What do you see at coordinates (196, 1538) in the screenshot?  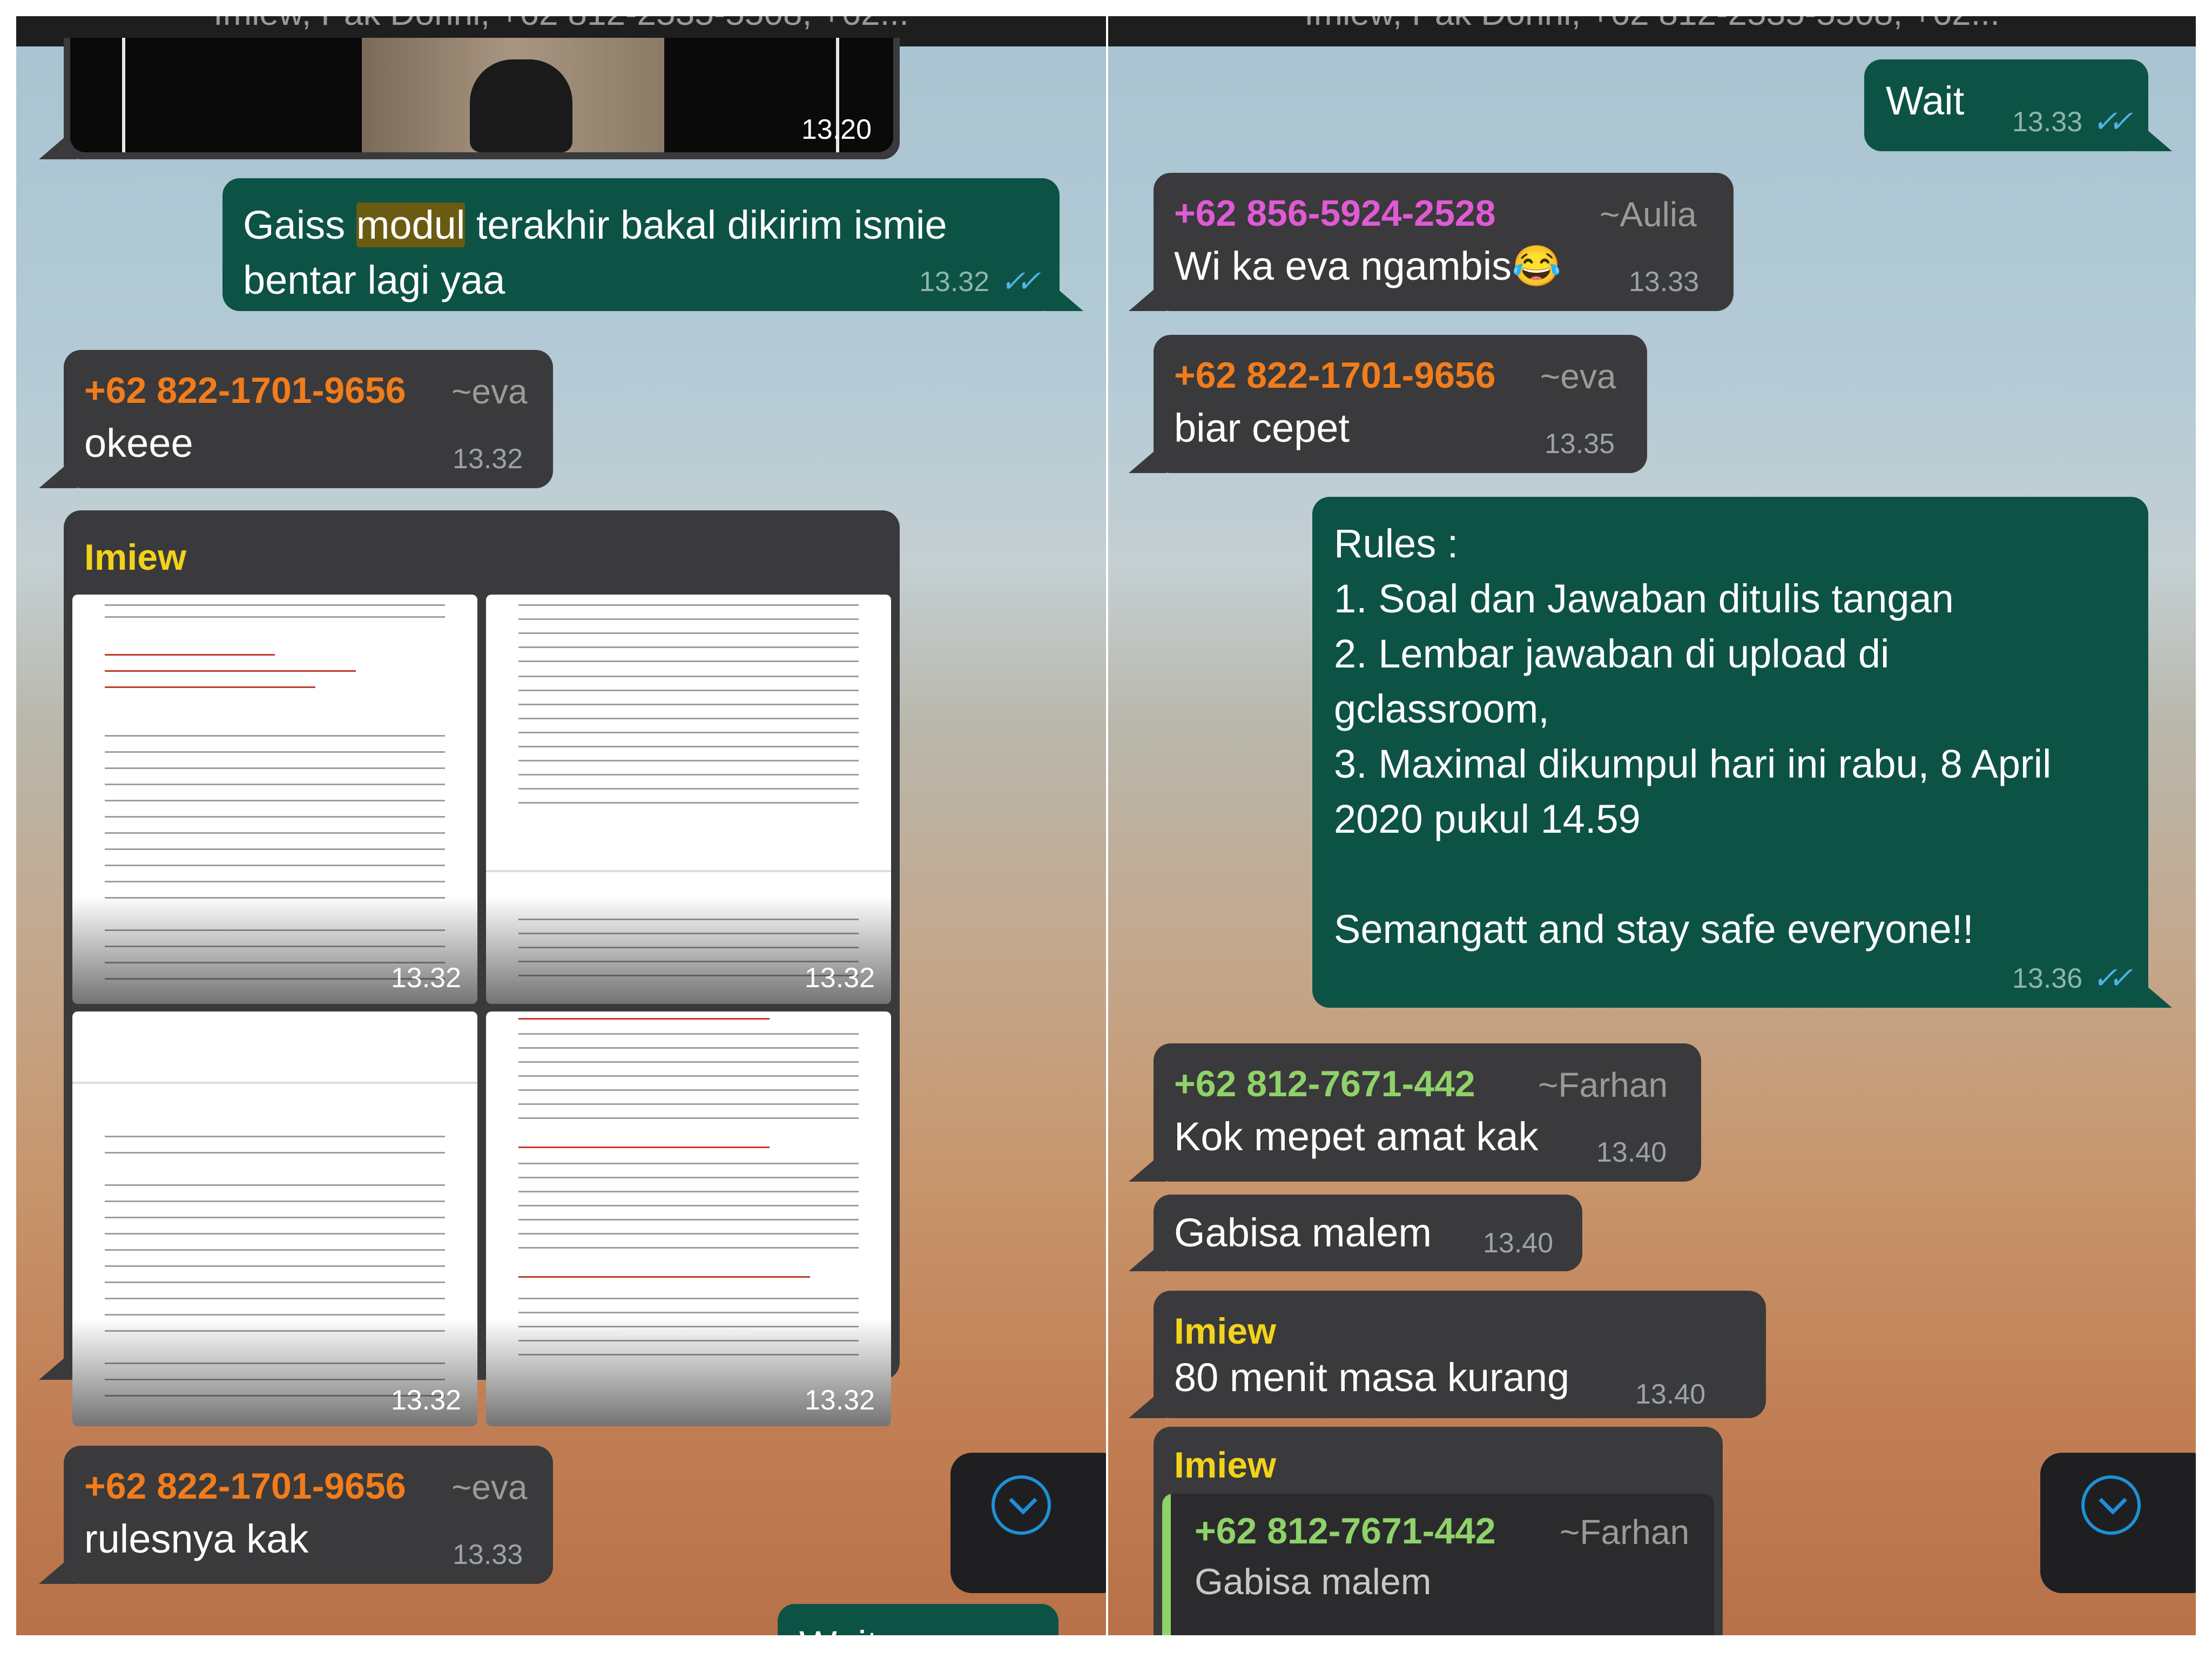 I see `message-text: rulesnya kak` at bounding box center [196, 1538].